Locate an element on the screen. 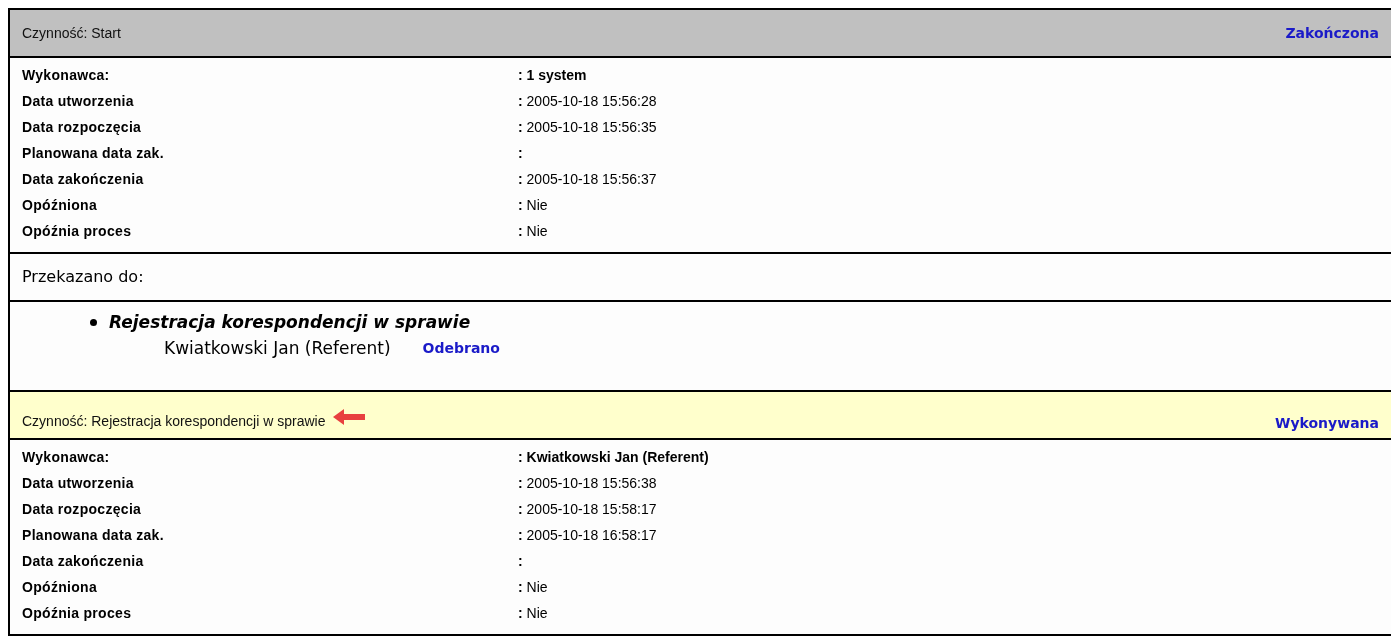 This screenshot has height=642, width=1391. activity-status: Zakończona is located at coordinates (1332, 33).